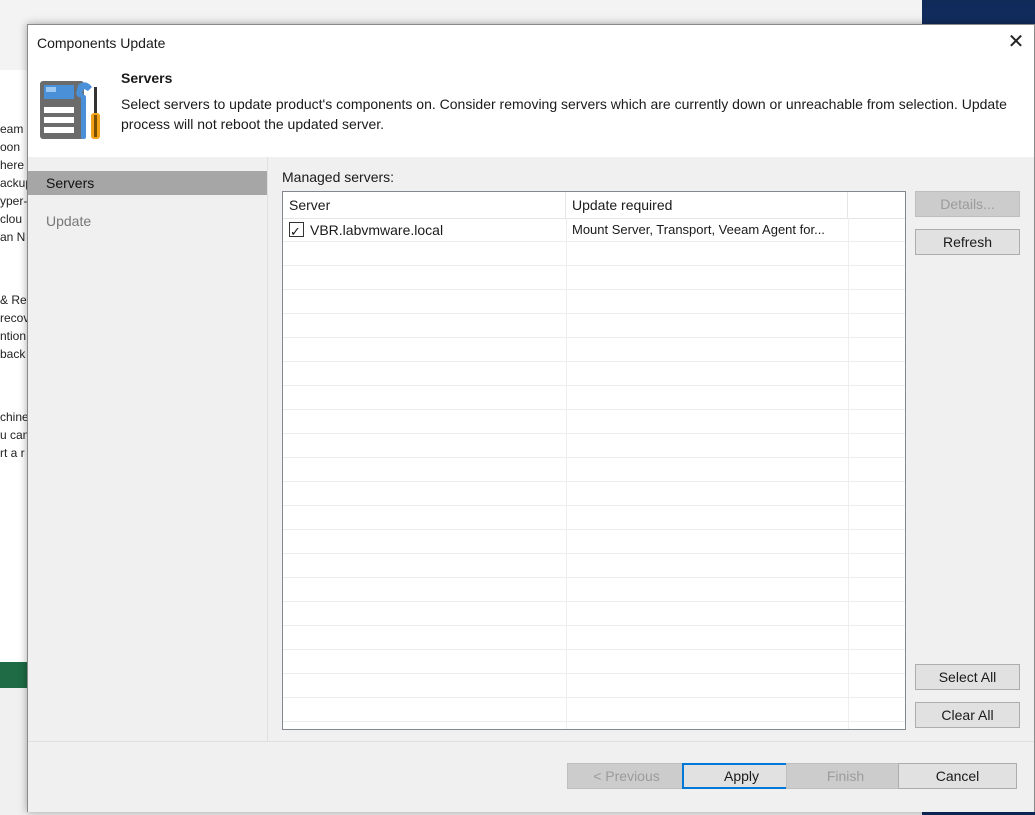 The width and height of the screenshot is (1035, 815). I want to click on dialog-title: Components Update, so click(101, 43).